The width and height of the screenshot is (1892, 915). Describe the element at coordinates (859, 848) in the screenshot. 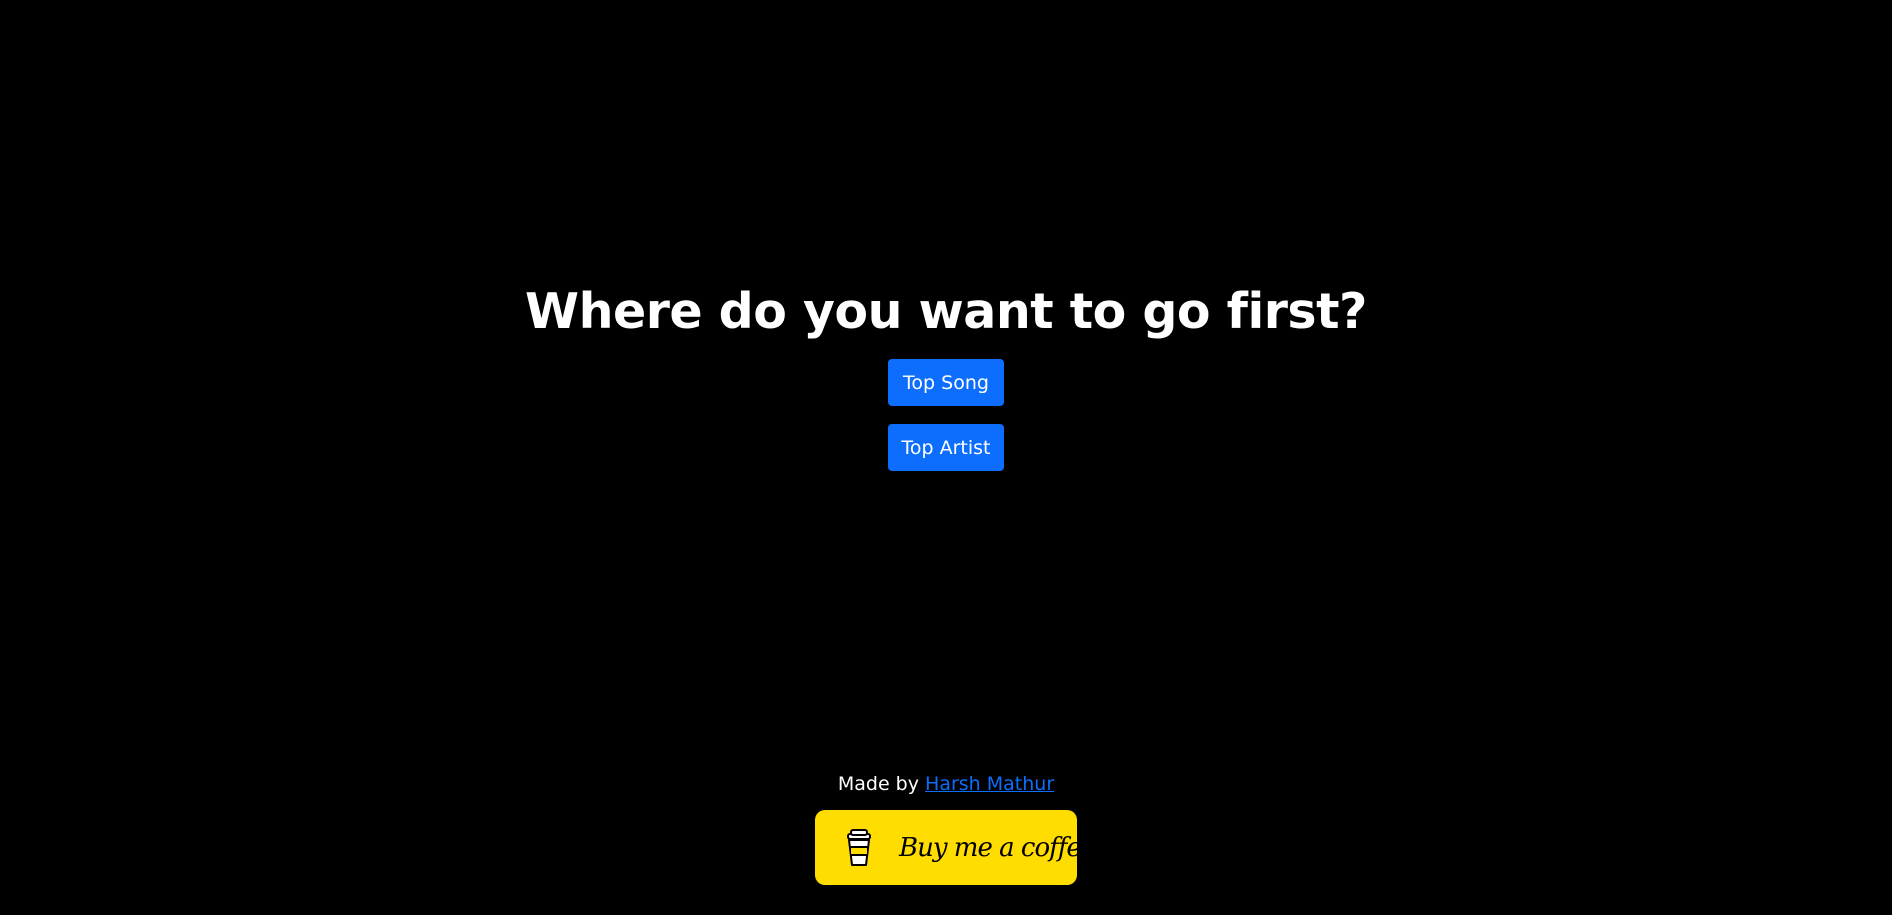

I see `coffee-cup-icon` at that location.